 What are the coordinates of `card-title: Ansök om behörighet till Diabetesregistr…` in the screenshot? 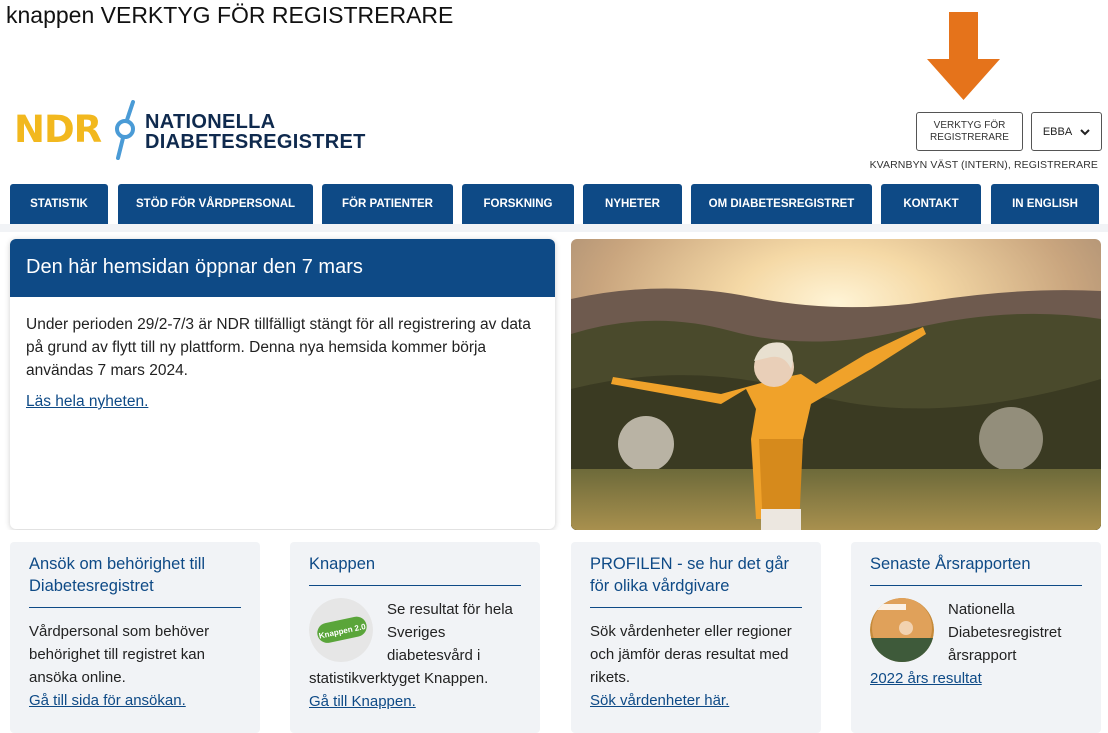 It's located at (135, 580).